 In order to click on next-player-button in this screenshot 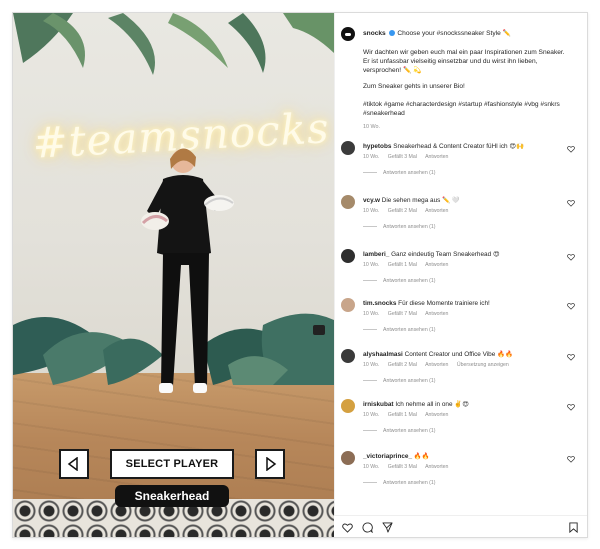, I will do `click(270, 464)`.